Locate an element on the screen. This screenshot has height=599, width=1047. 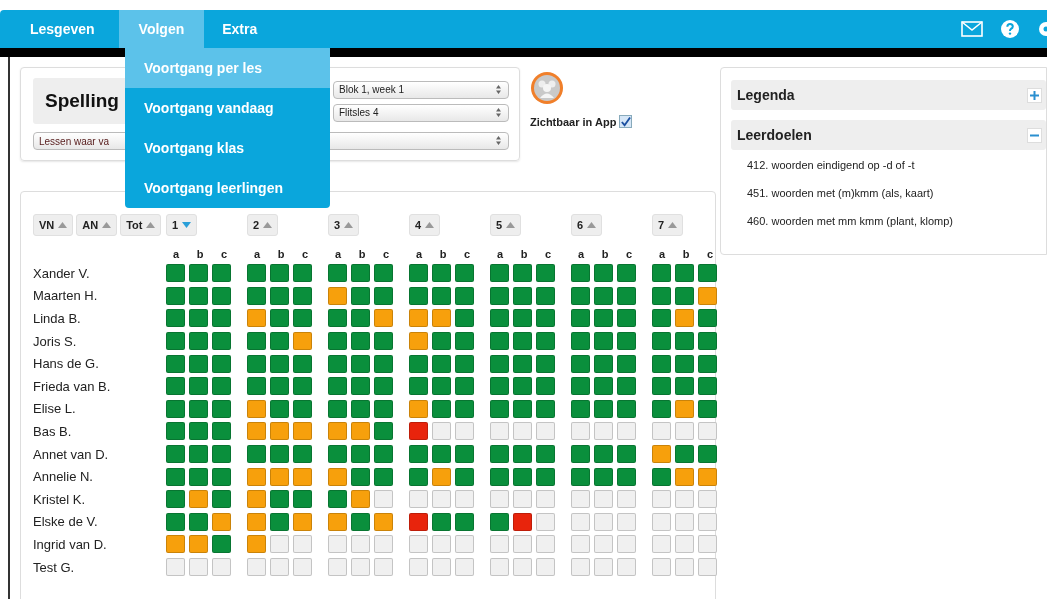
lesson-sort-button: 7 is located at coordinates (668, 225).